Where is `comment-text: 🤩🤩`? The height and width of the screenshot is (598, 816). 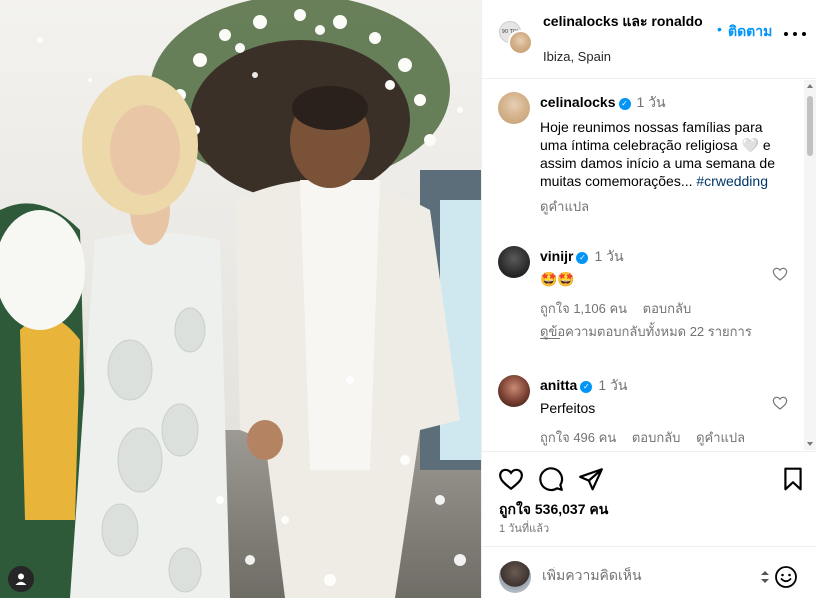
comment-text: 🤩🤩 is located at coordinates (557, 279).